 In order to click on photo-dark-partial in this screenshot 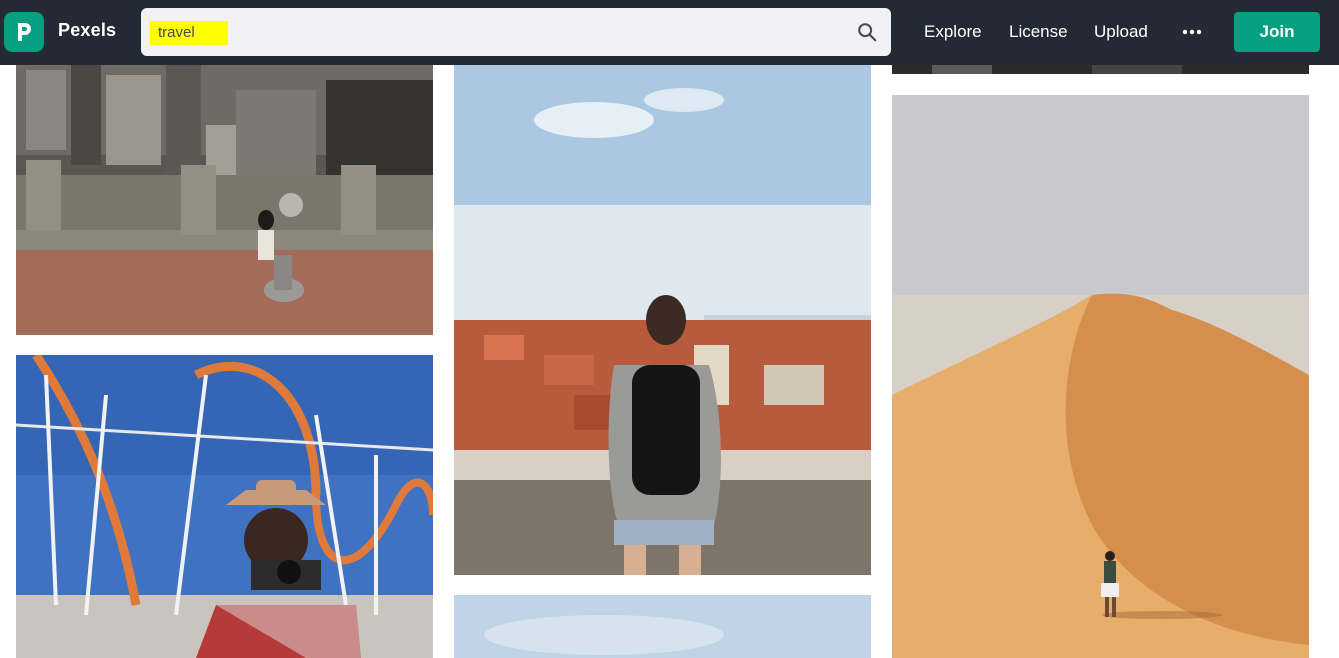, I will do `click(1100, 69)`.